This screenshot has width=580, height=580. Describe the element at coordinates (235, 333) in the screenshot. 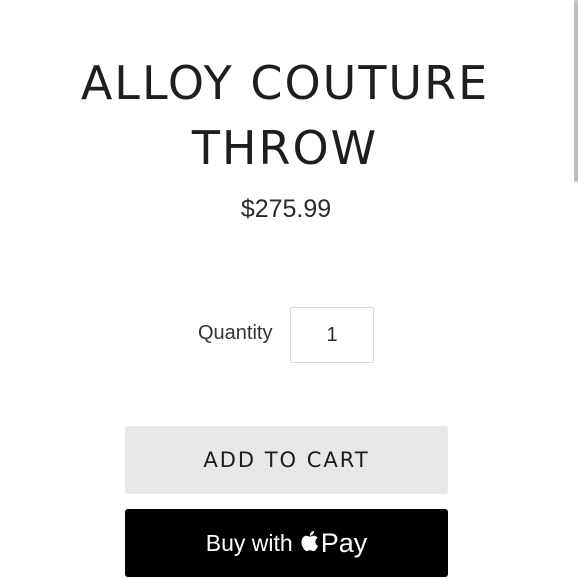

I see `quantity-label: Quantity` at that location.